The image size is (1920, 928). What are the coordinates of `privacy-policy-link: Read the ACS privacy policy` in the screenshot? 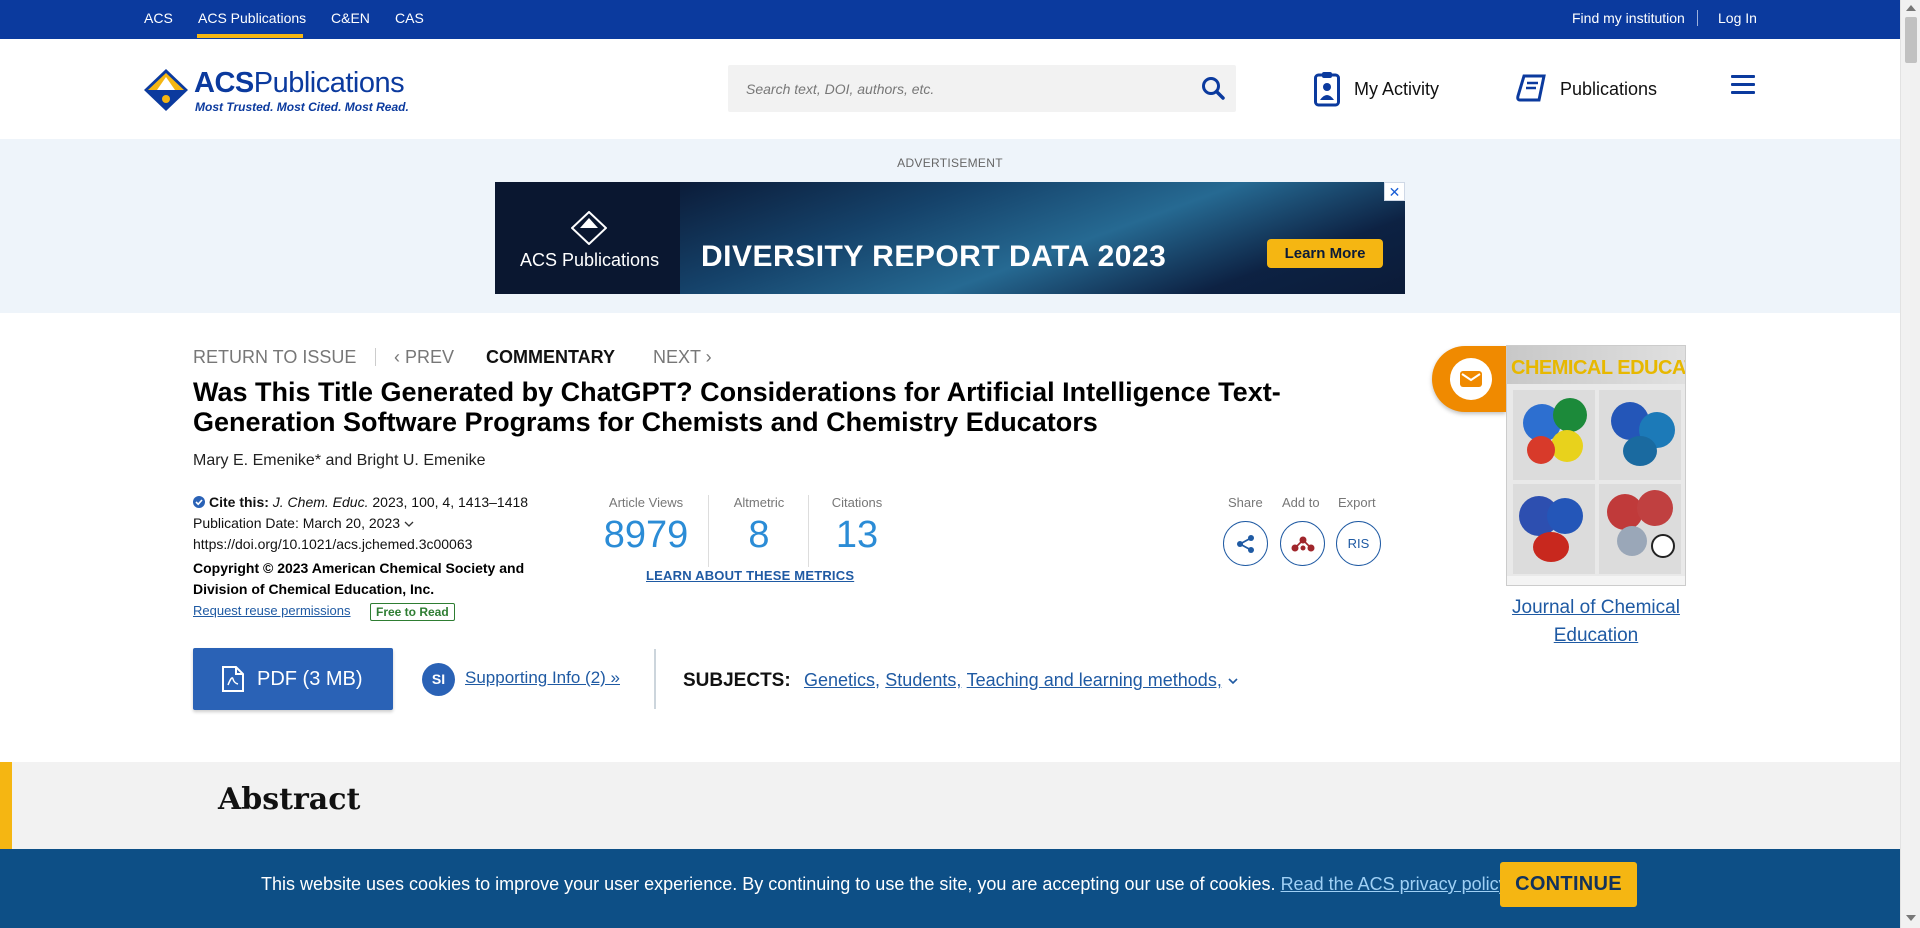 It's located at (1394, 884).